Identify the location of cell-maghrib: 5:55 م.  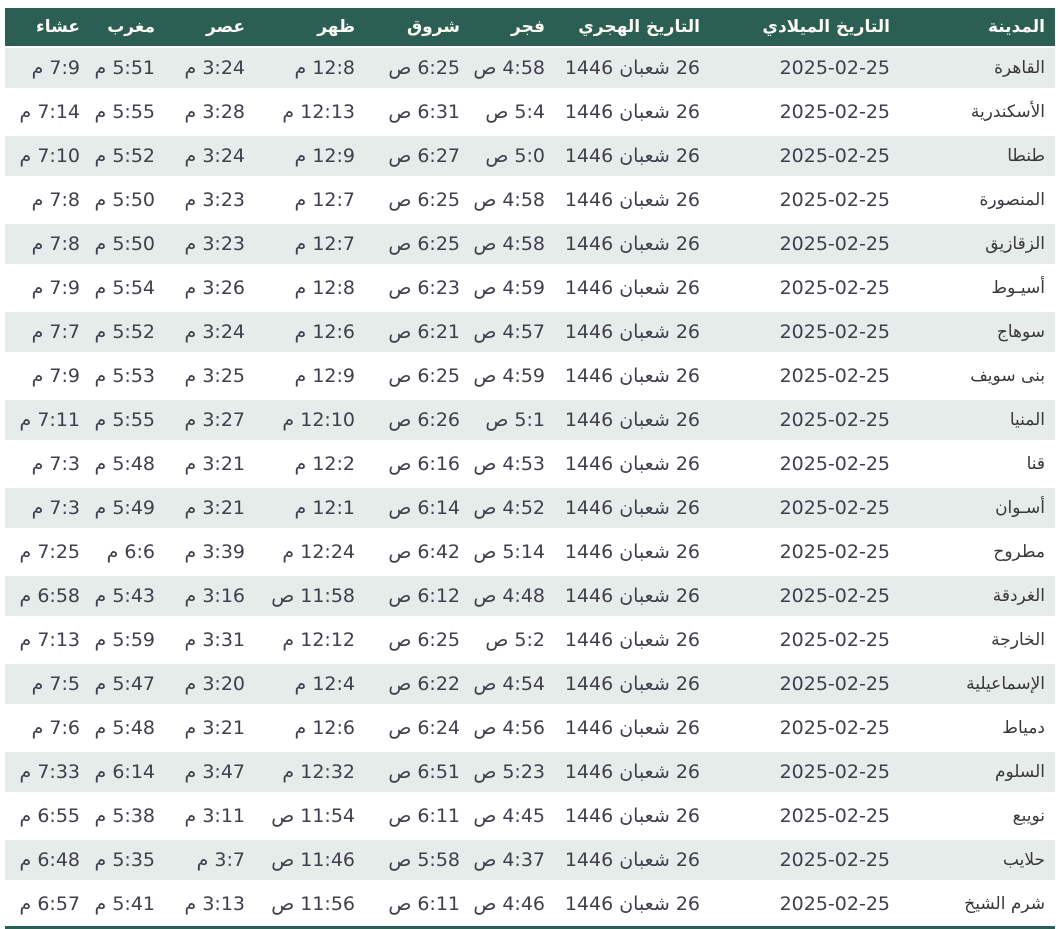
(127, 112).